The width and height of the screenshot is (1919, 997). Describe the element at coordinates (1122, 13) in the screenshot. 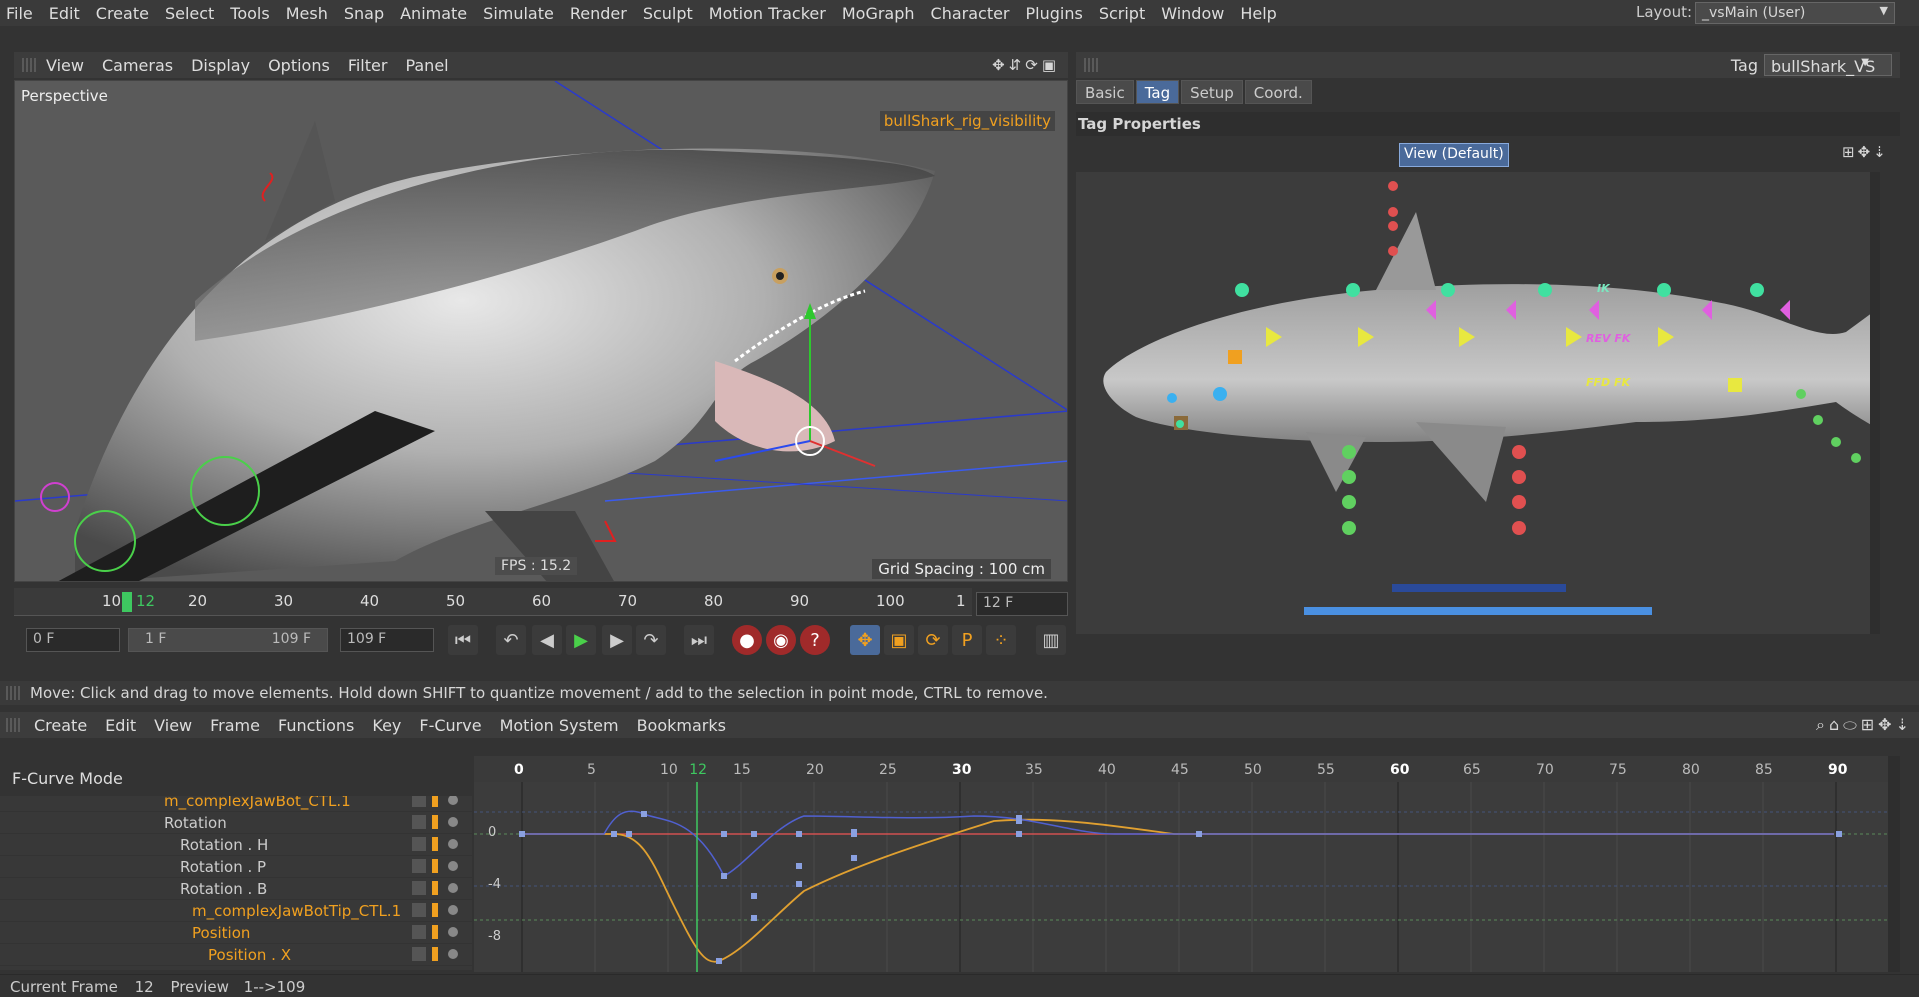

I see `menu-script: Script` at that location.